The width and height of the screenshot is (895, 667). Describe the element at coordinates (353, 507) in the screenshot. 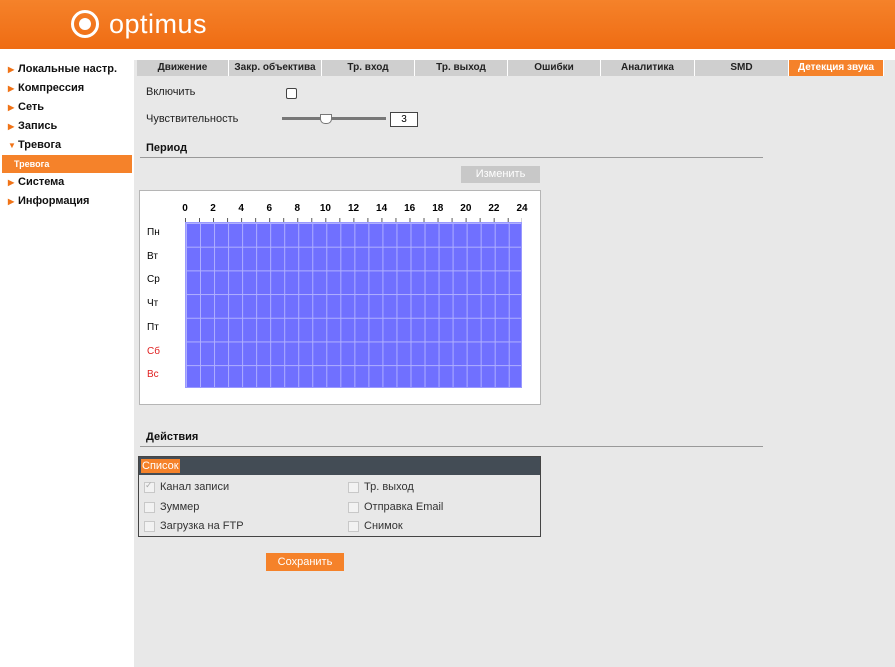

I see `send-email-checkbox` at that location.